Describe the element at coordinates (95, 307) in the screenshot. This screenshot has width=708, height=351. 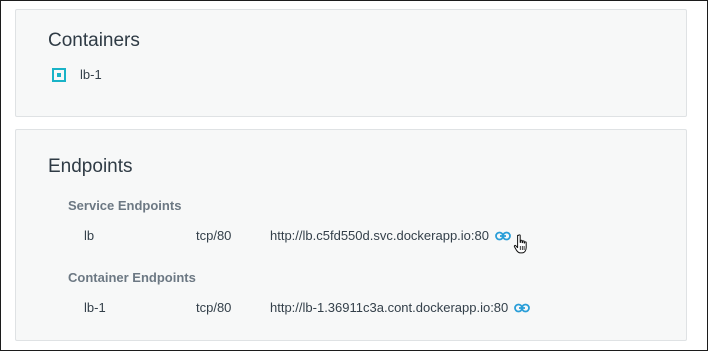
I see `endpoint-name: lb-1` at that location.